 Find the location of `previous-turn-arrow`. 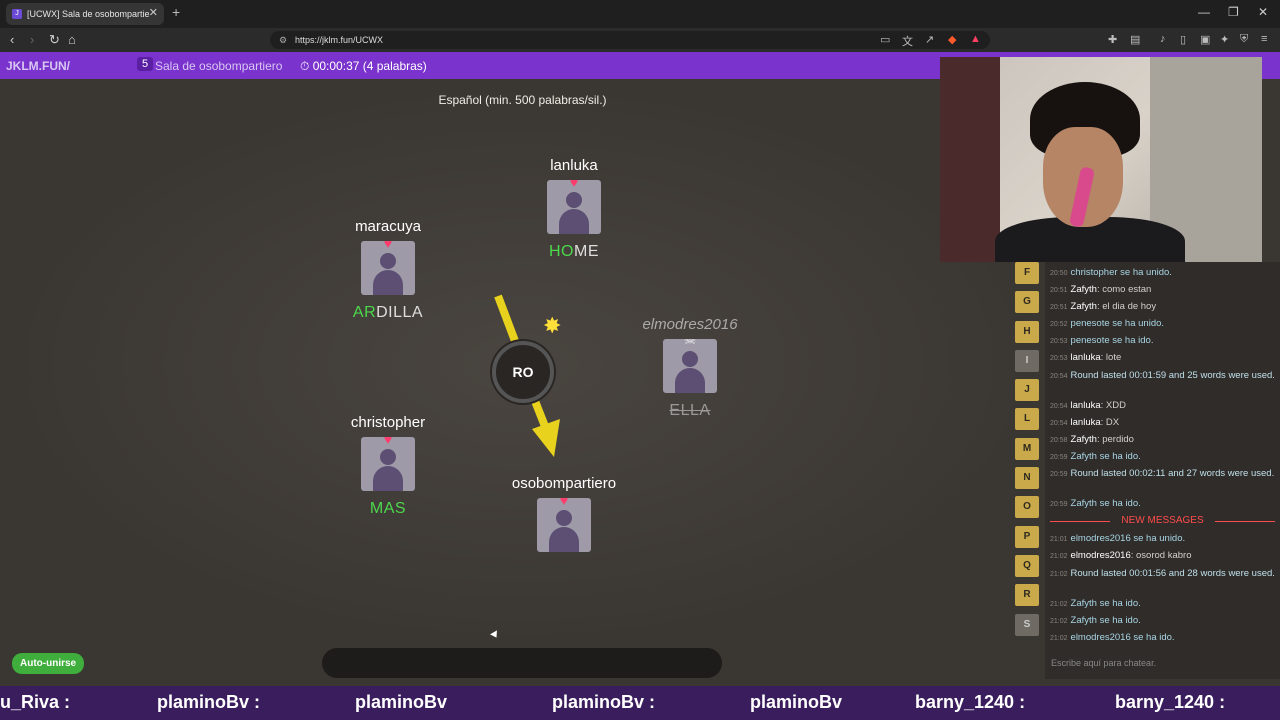

previous-turn-arrow is located at coordinates (506, 318).